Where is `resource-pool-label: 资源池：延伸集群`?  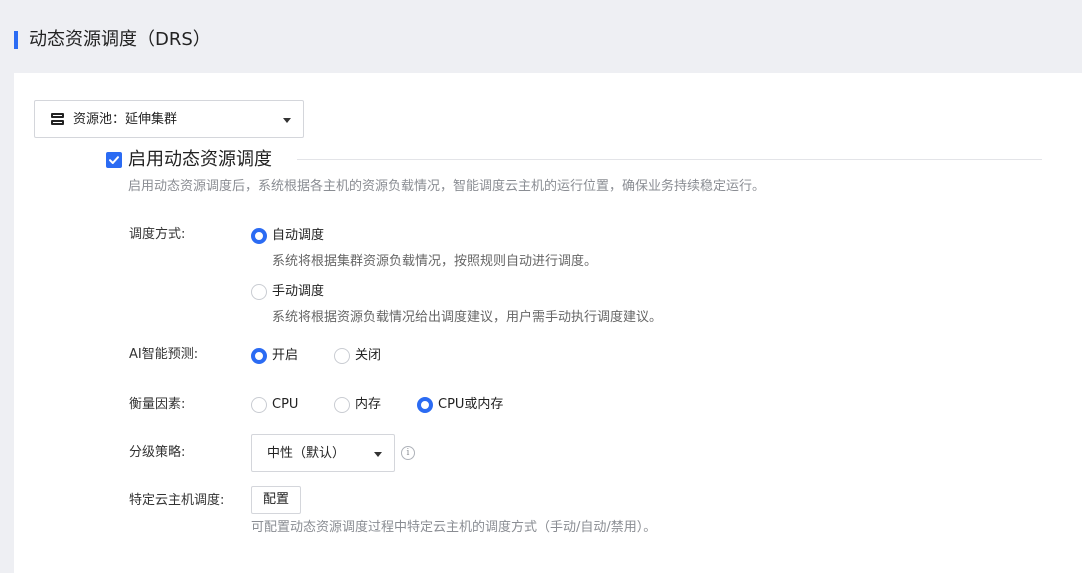 resource-pool-label: 资源池：延伸集群 is located at coordinates (125, 119).